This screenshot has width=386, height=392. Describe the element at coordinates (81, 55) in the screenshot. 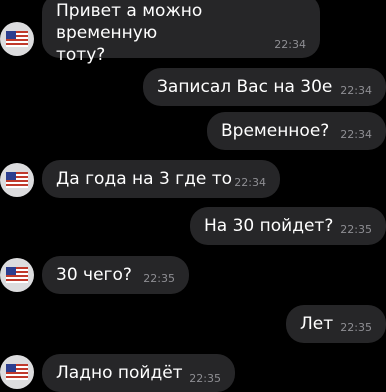

I see `message-text-line: тоту?` at that location.